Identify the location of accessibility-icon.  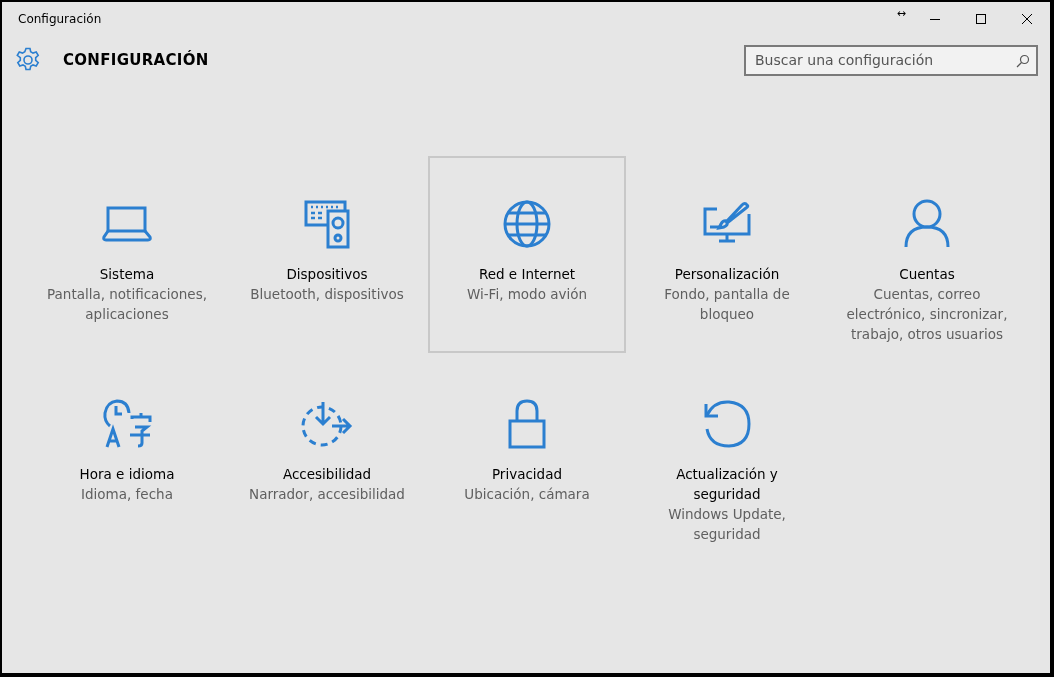
(327, 424).